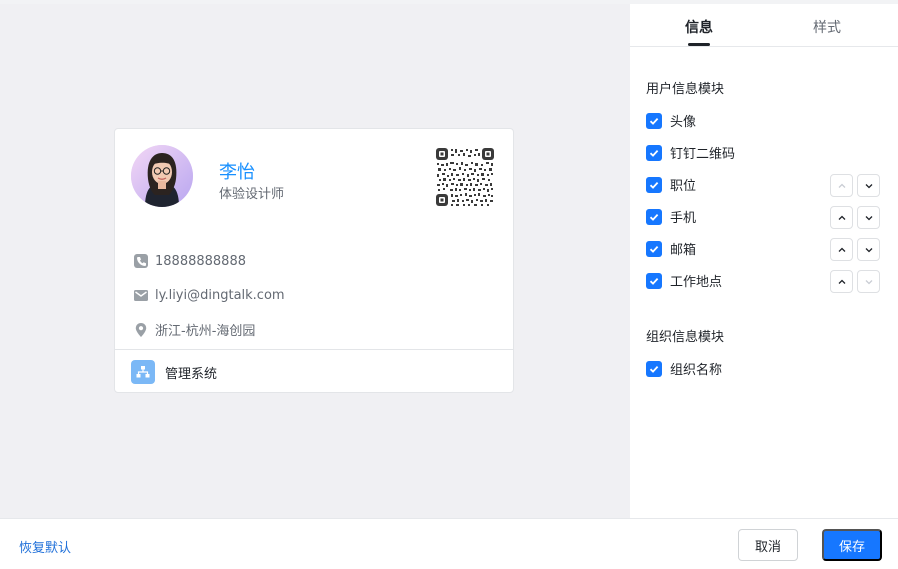  I want to click on active-tab-indicator, so click(699, 44).